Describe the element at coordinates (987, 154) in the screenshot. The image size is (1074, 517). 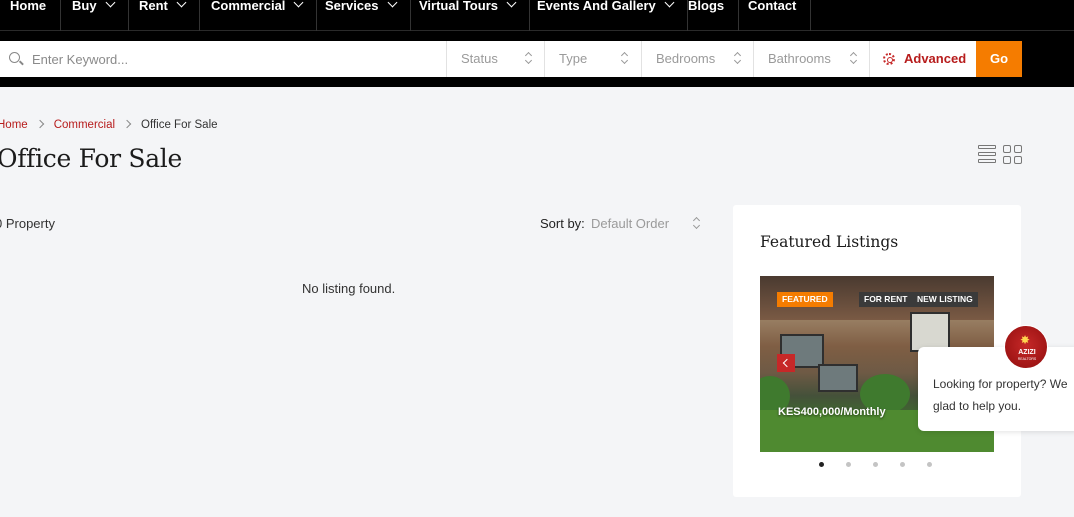
I see `list-view-icon` at that location.